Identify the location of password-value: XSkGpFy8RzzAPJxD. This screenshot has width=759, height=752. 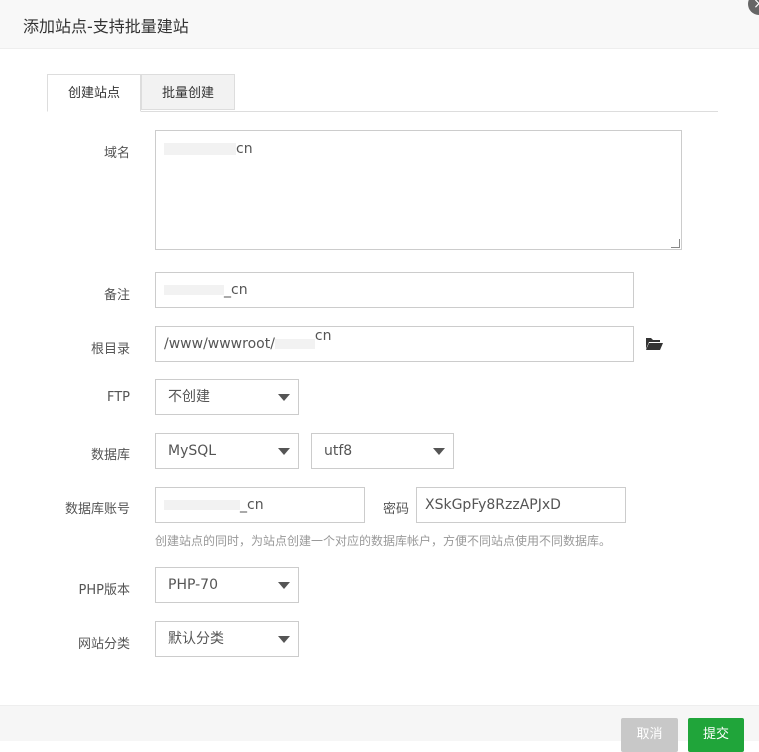
(493, 505).